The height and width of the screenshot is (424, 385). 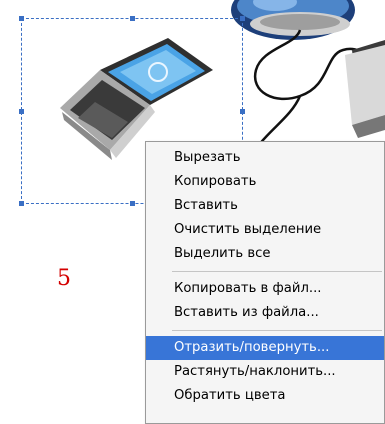 I want to click on selection-handle-middle-left, so click(x=21, y=111).